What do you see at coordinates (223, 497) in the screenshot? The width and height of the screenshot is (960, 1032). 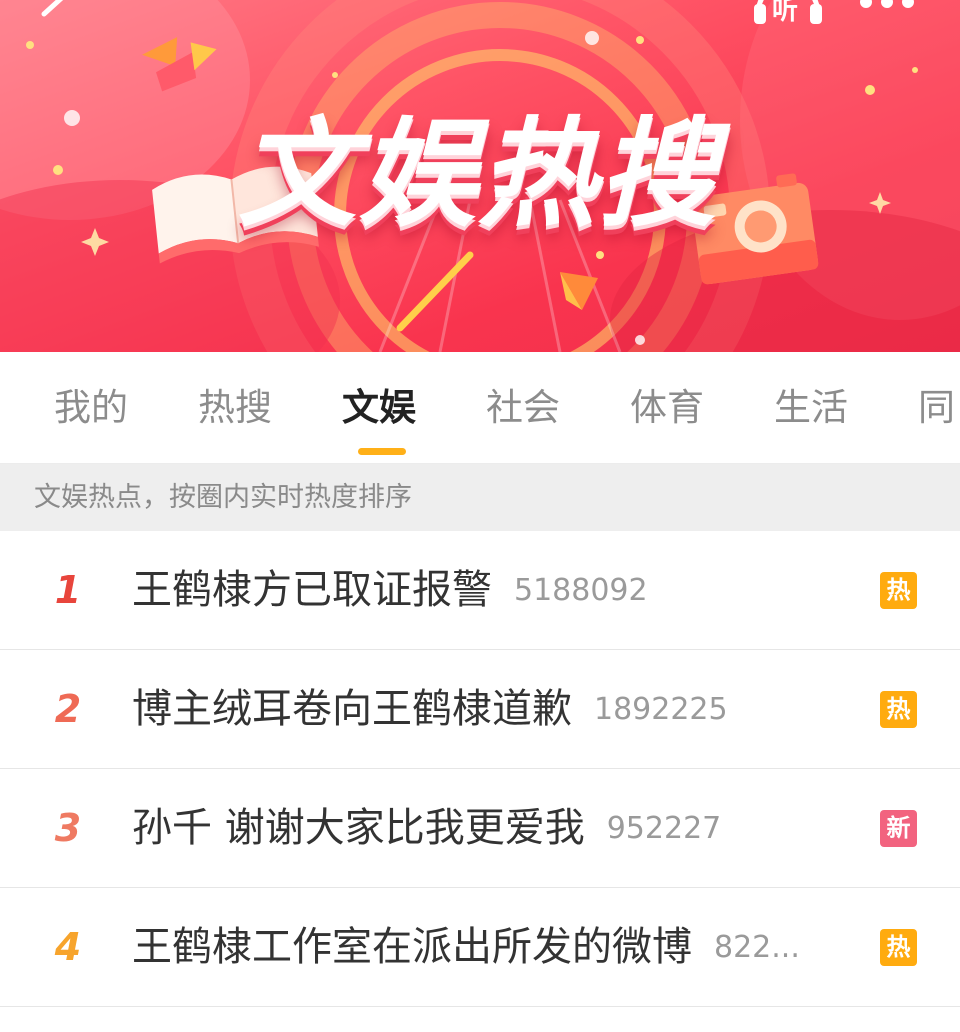 I see `list-description-text: 文娱热点，按圈内实时热度排序` at bounding box center [223, 497].